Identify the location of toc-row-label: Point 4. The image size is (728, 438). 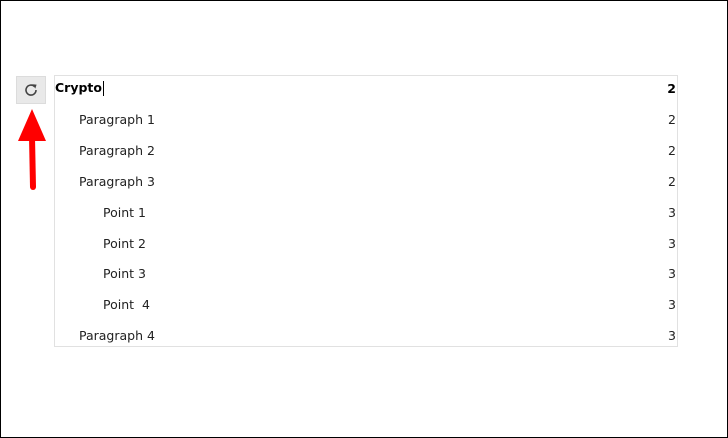
(126, 304).